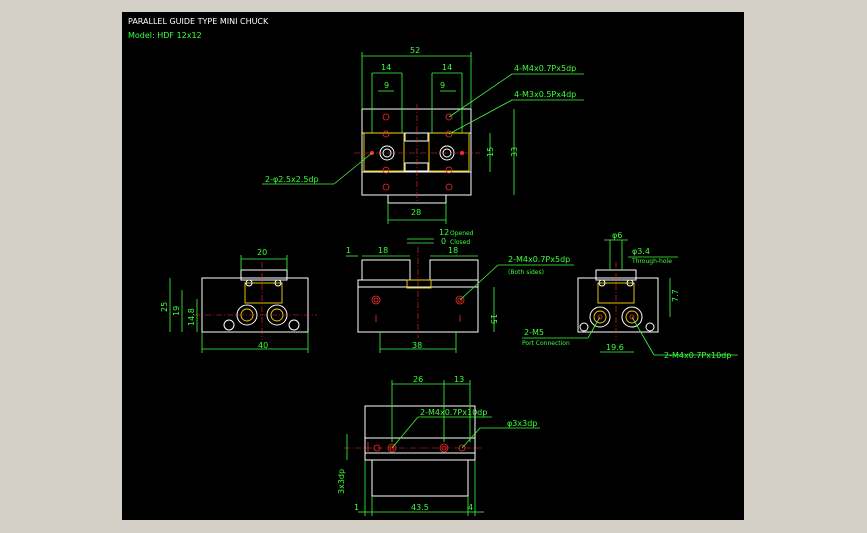 This screenshot has height=533, width=867. I want to click on dim-26: 26, so click(418, 379).